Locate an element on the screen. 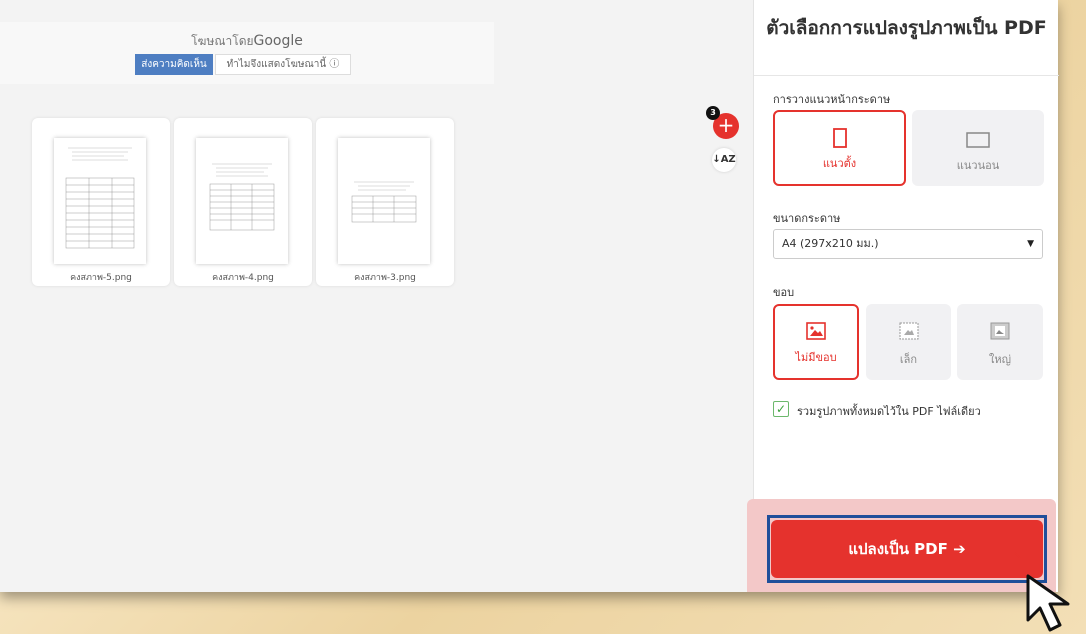 This screenshot has height=634, width=1086. merge-label: รวมรูปภาพทั้งหมดไว้ใน PDF ไฟล์เดียว is located at coordinates (889, 411).